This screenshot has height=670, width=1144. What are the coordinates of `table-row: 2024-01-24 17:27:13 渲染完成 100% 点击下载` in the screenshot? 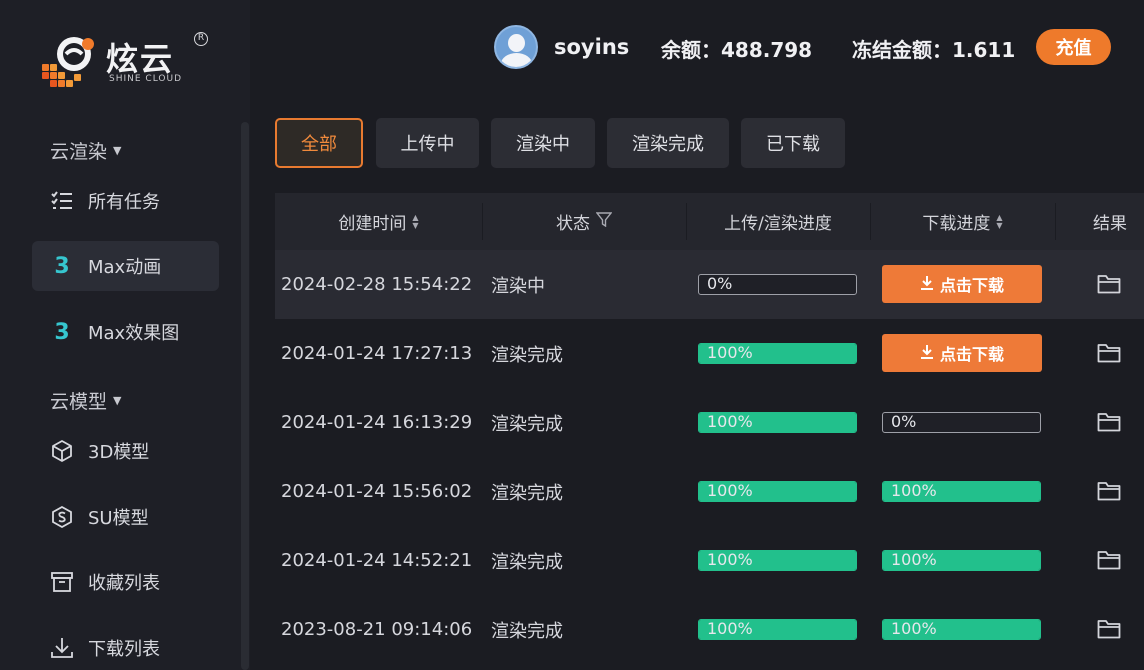 It's located at (709, 353).